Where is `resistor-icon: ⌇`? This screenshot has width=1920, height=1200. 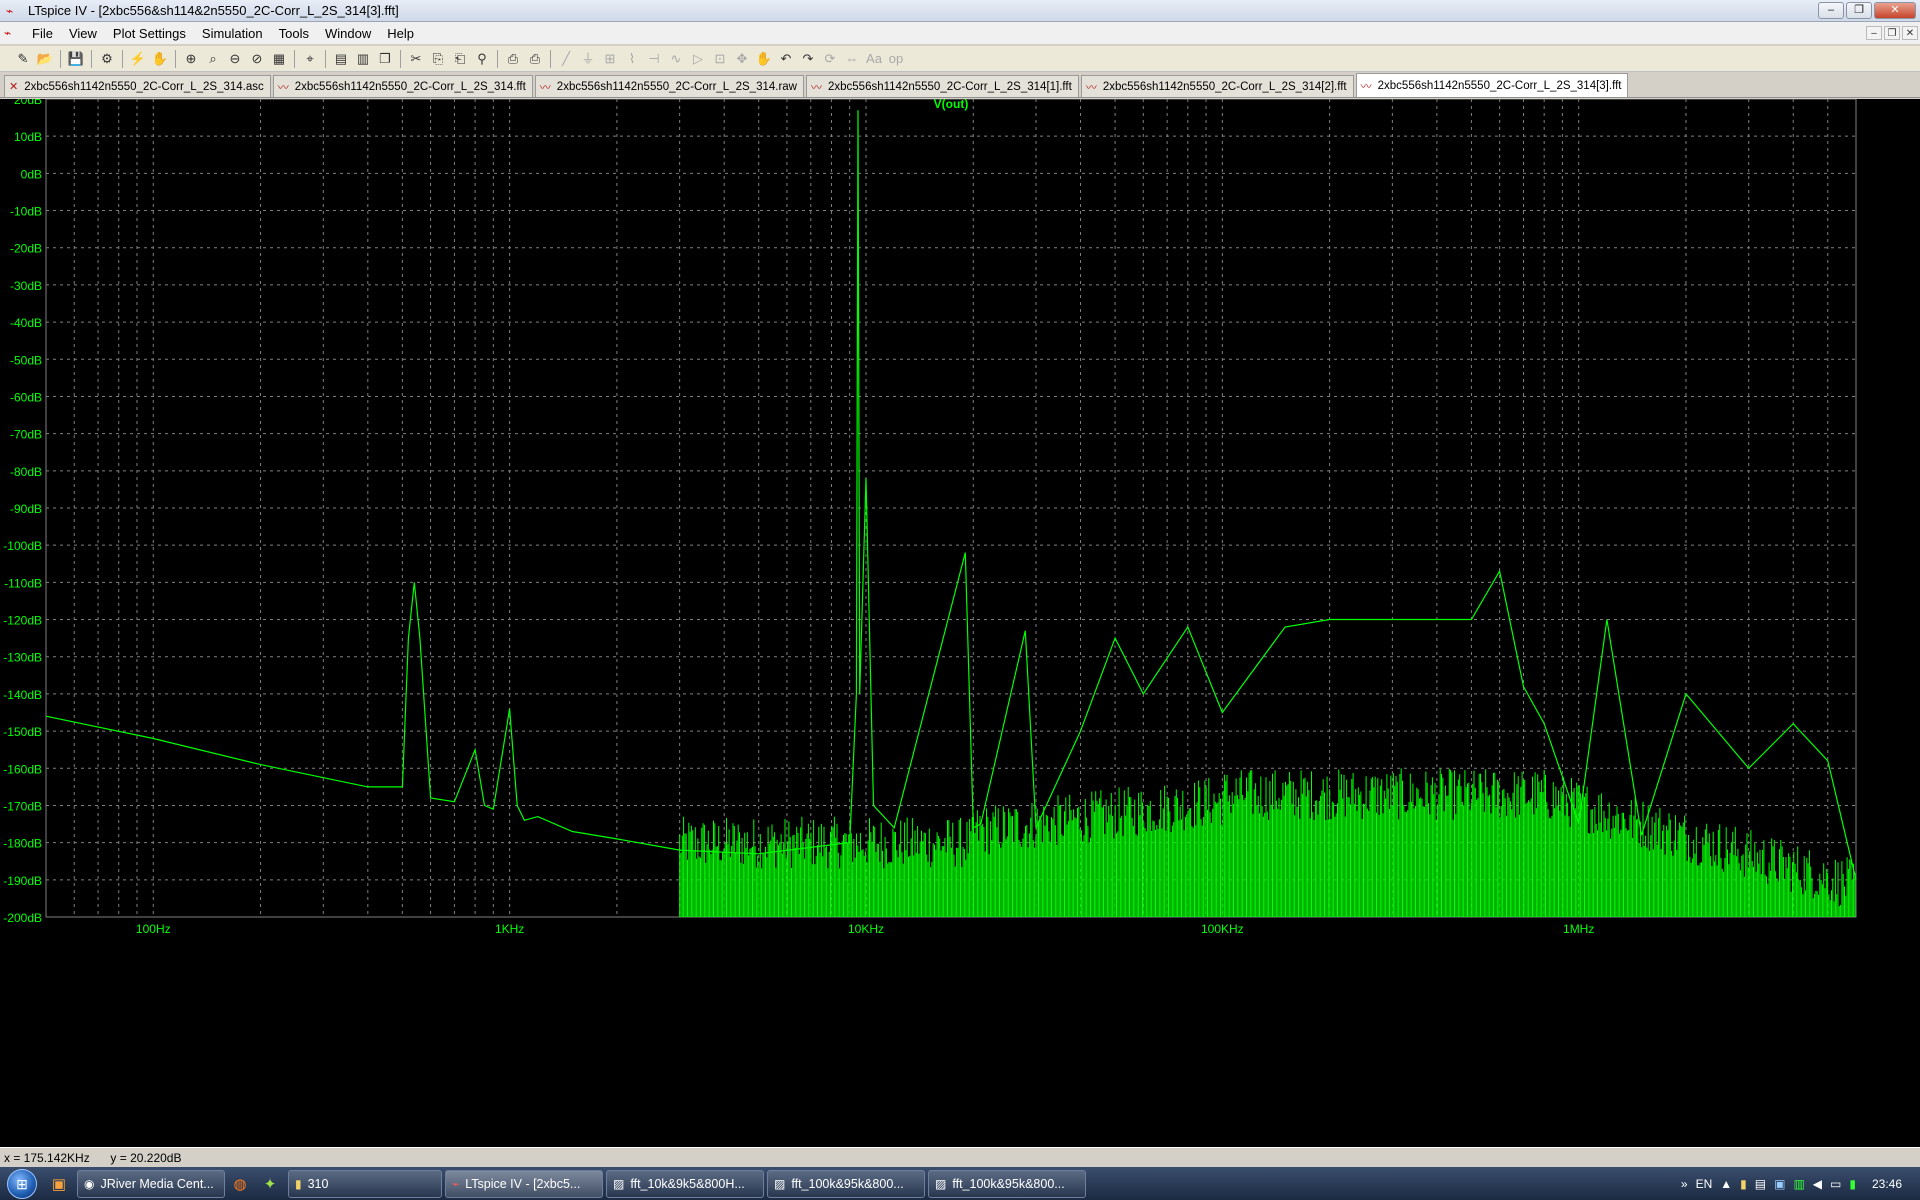 resistor-icon: ⌇ is located at coordinates (632, 59).